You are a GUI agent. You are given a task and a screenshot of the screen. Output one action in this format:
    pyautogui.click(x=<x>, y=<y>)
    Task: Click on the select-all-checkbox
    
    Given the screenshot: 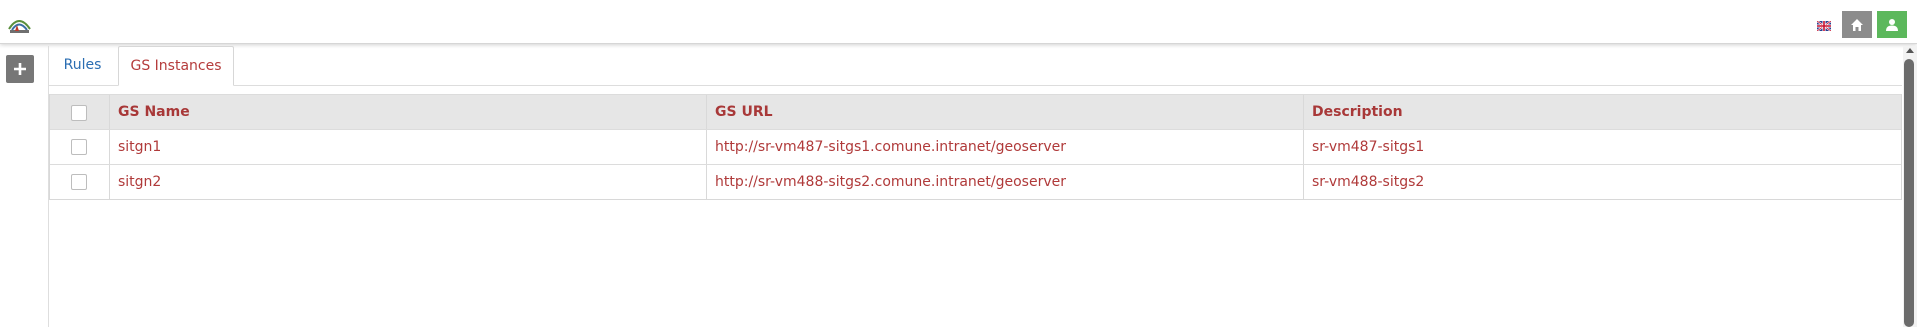 What is the action you would take?
    pyautogui.click(x=79, y=113)
    